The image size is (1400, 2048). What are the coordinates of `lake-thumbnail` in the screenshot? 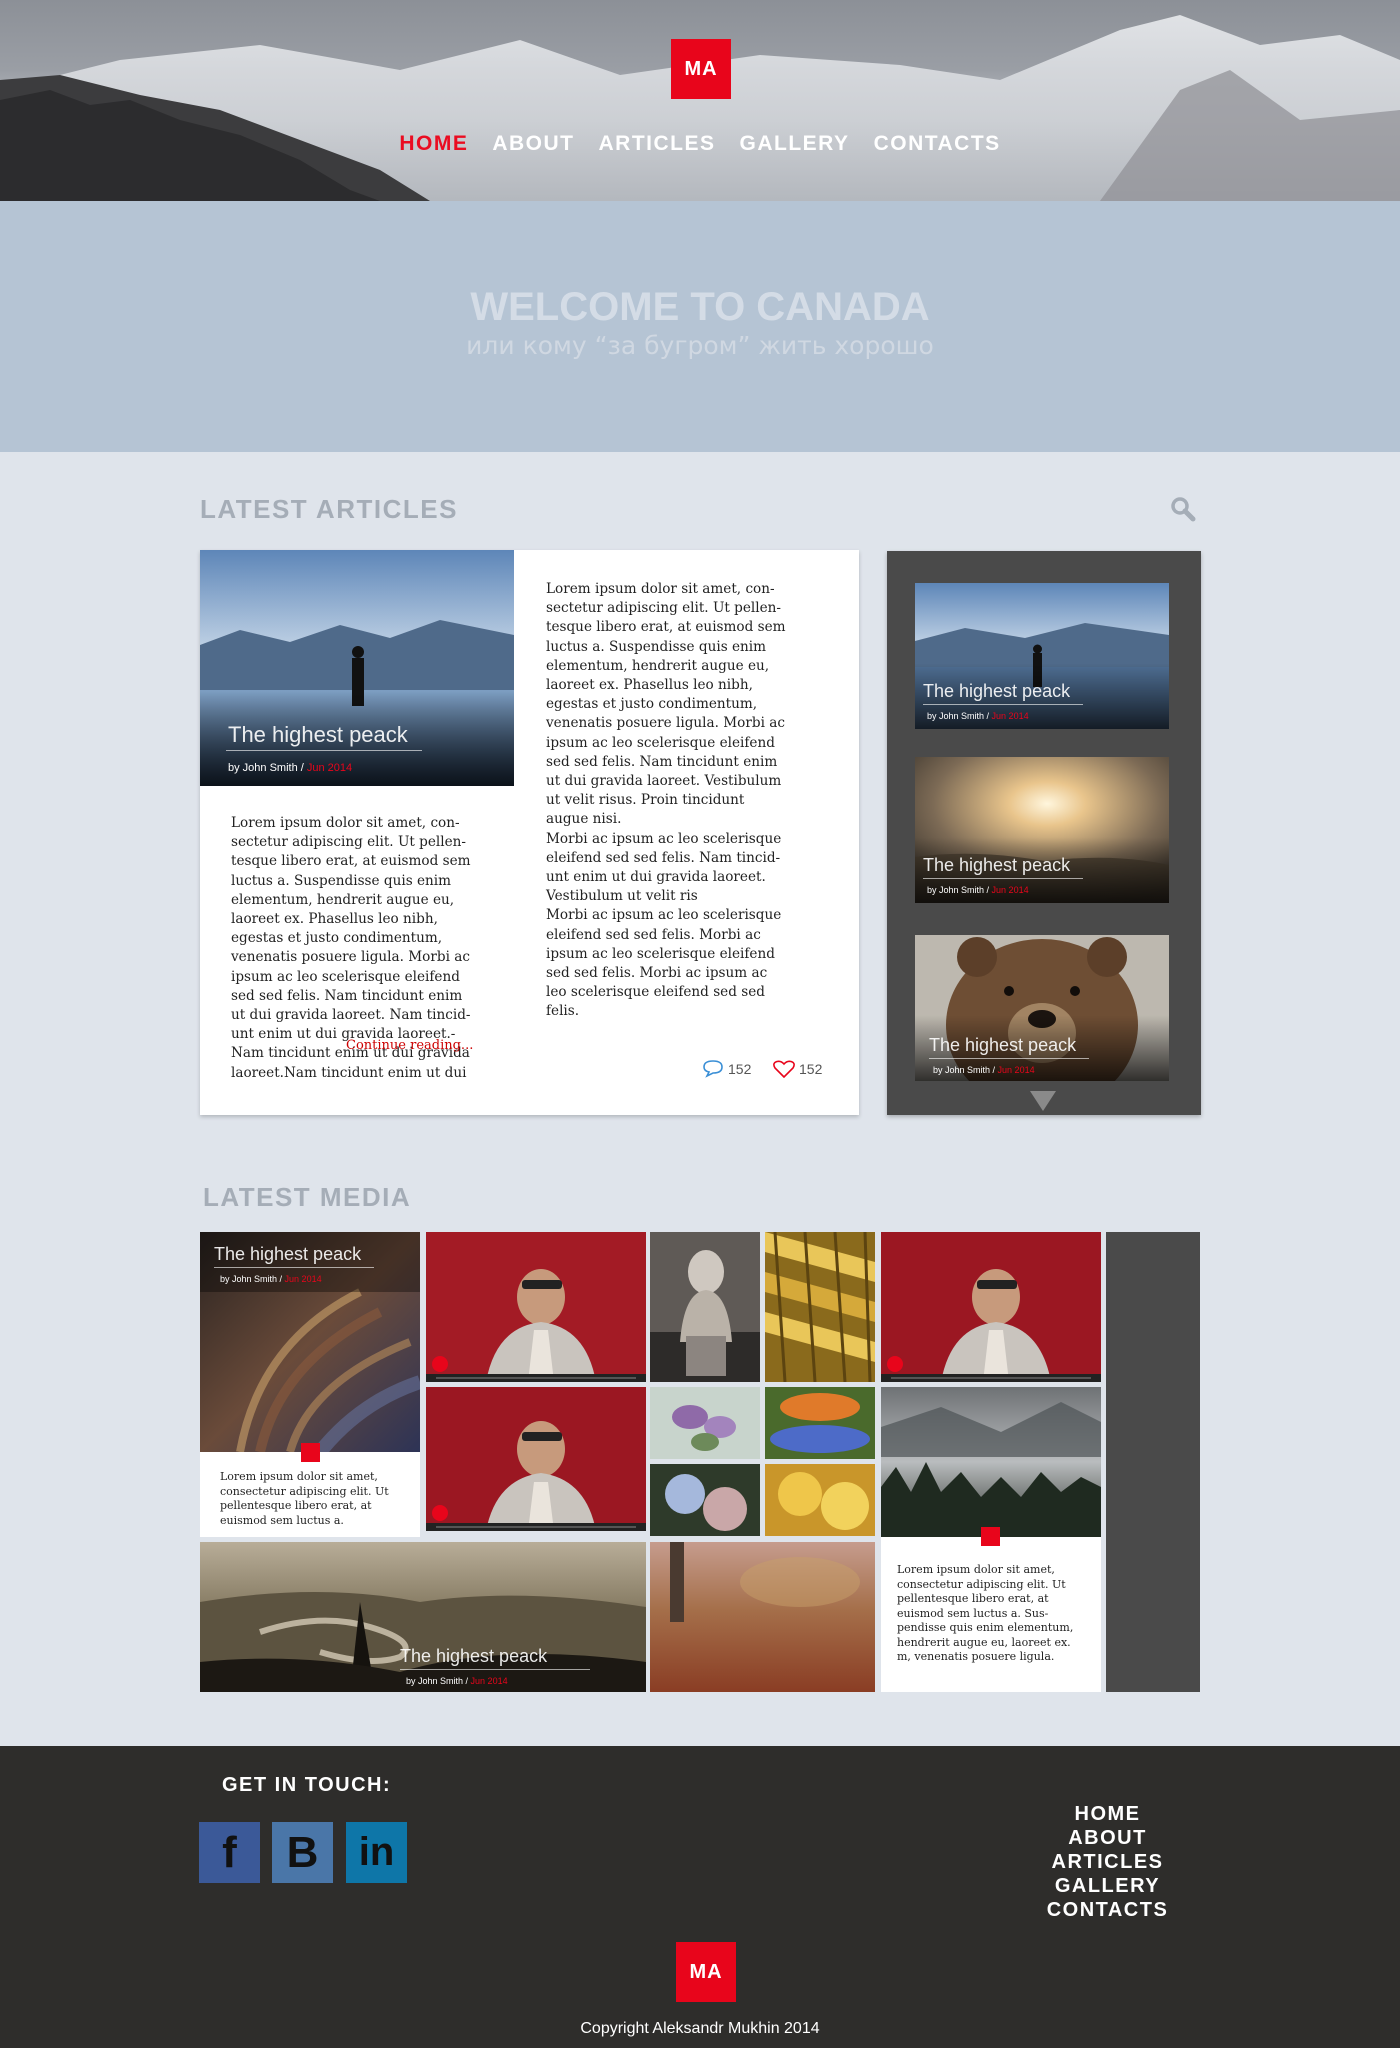 It's located at (1042, 656).